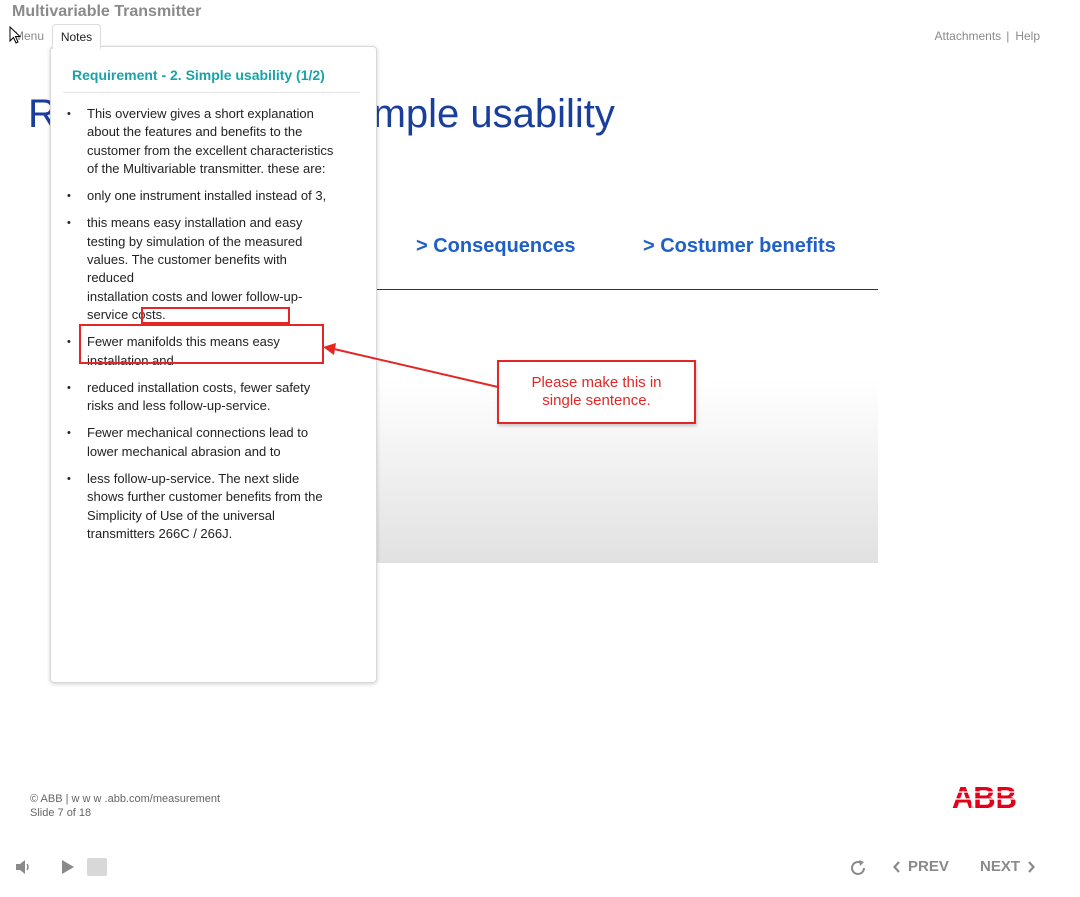 Image resolution: width=1080 pixels, height=897 pixels. What do you see at coordinates (411, 365) in the screenshot?
I see `annotation-arrow` at bounding box center [411, 365].